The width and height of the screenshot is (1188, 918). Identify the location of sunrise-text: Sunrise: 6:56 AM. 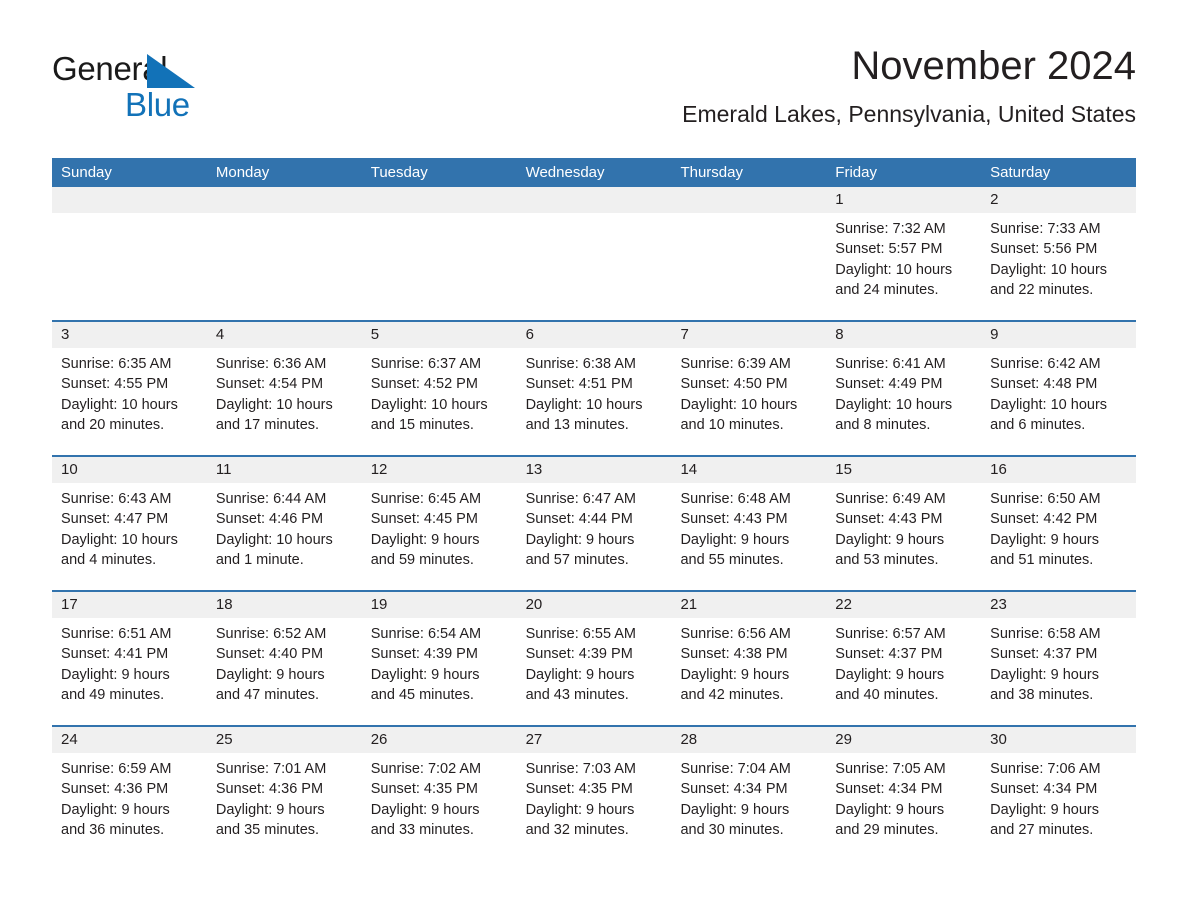
(735, 634).